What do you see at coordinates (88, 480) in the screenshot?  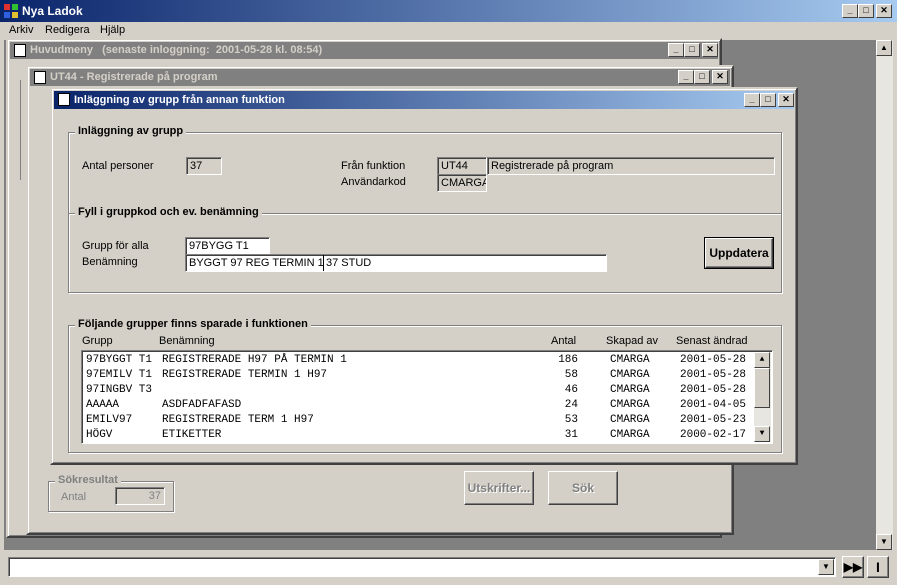 I see `sokresultat-title: Sökresultat` at bounding box center [88, 480].